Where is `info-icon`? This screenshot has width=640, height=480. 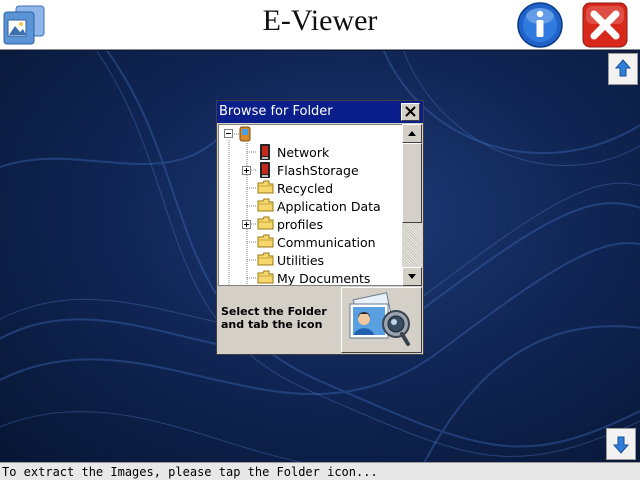
info-icon is located at coordinates (540, 25).